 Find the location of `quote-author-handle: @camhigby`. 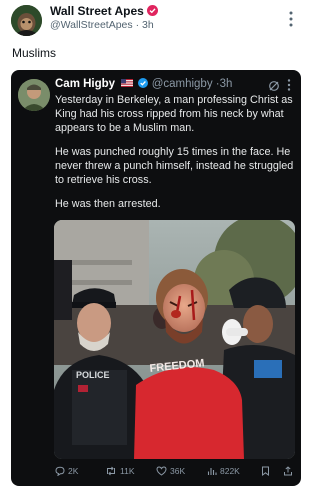

quote-author-handle: @camhigby is located at coordinates (182, 84).